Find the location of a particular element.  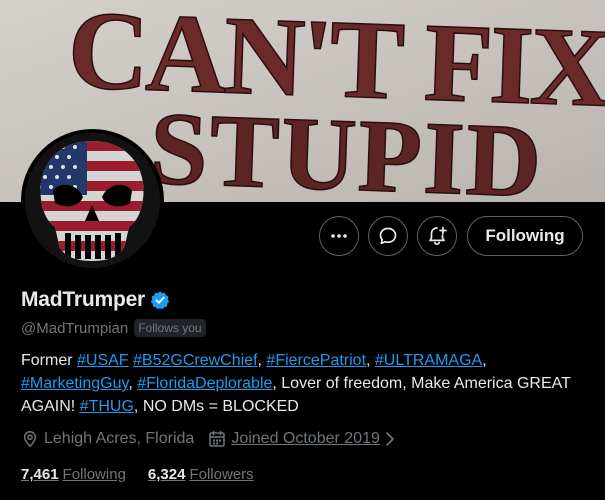

calendar-icon is located at coordinates (217, 438).